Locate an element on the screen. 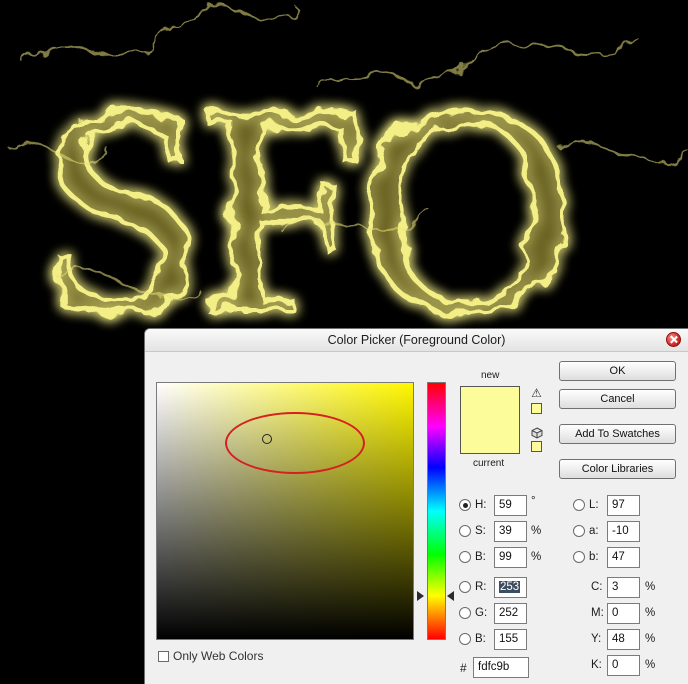  red-field: 253 is located at coordinates (510, 587).